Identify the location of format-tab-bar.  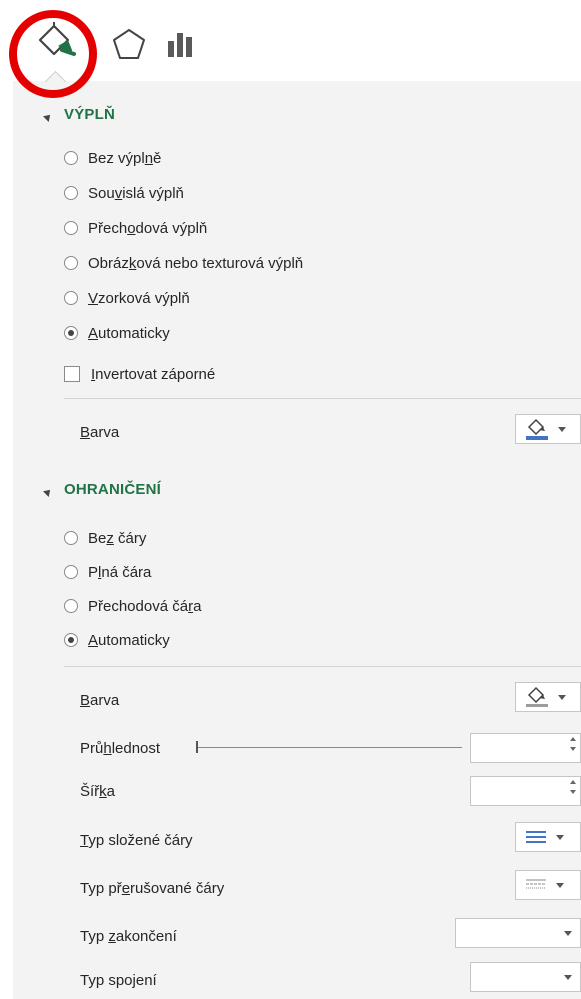
(297, 41).